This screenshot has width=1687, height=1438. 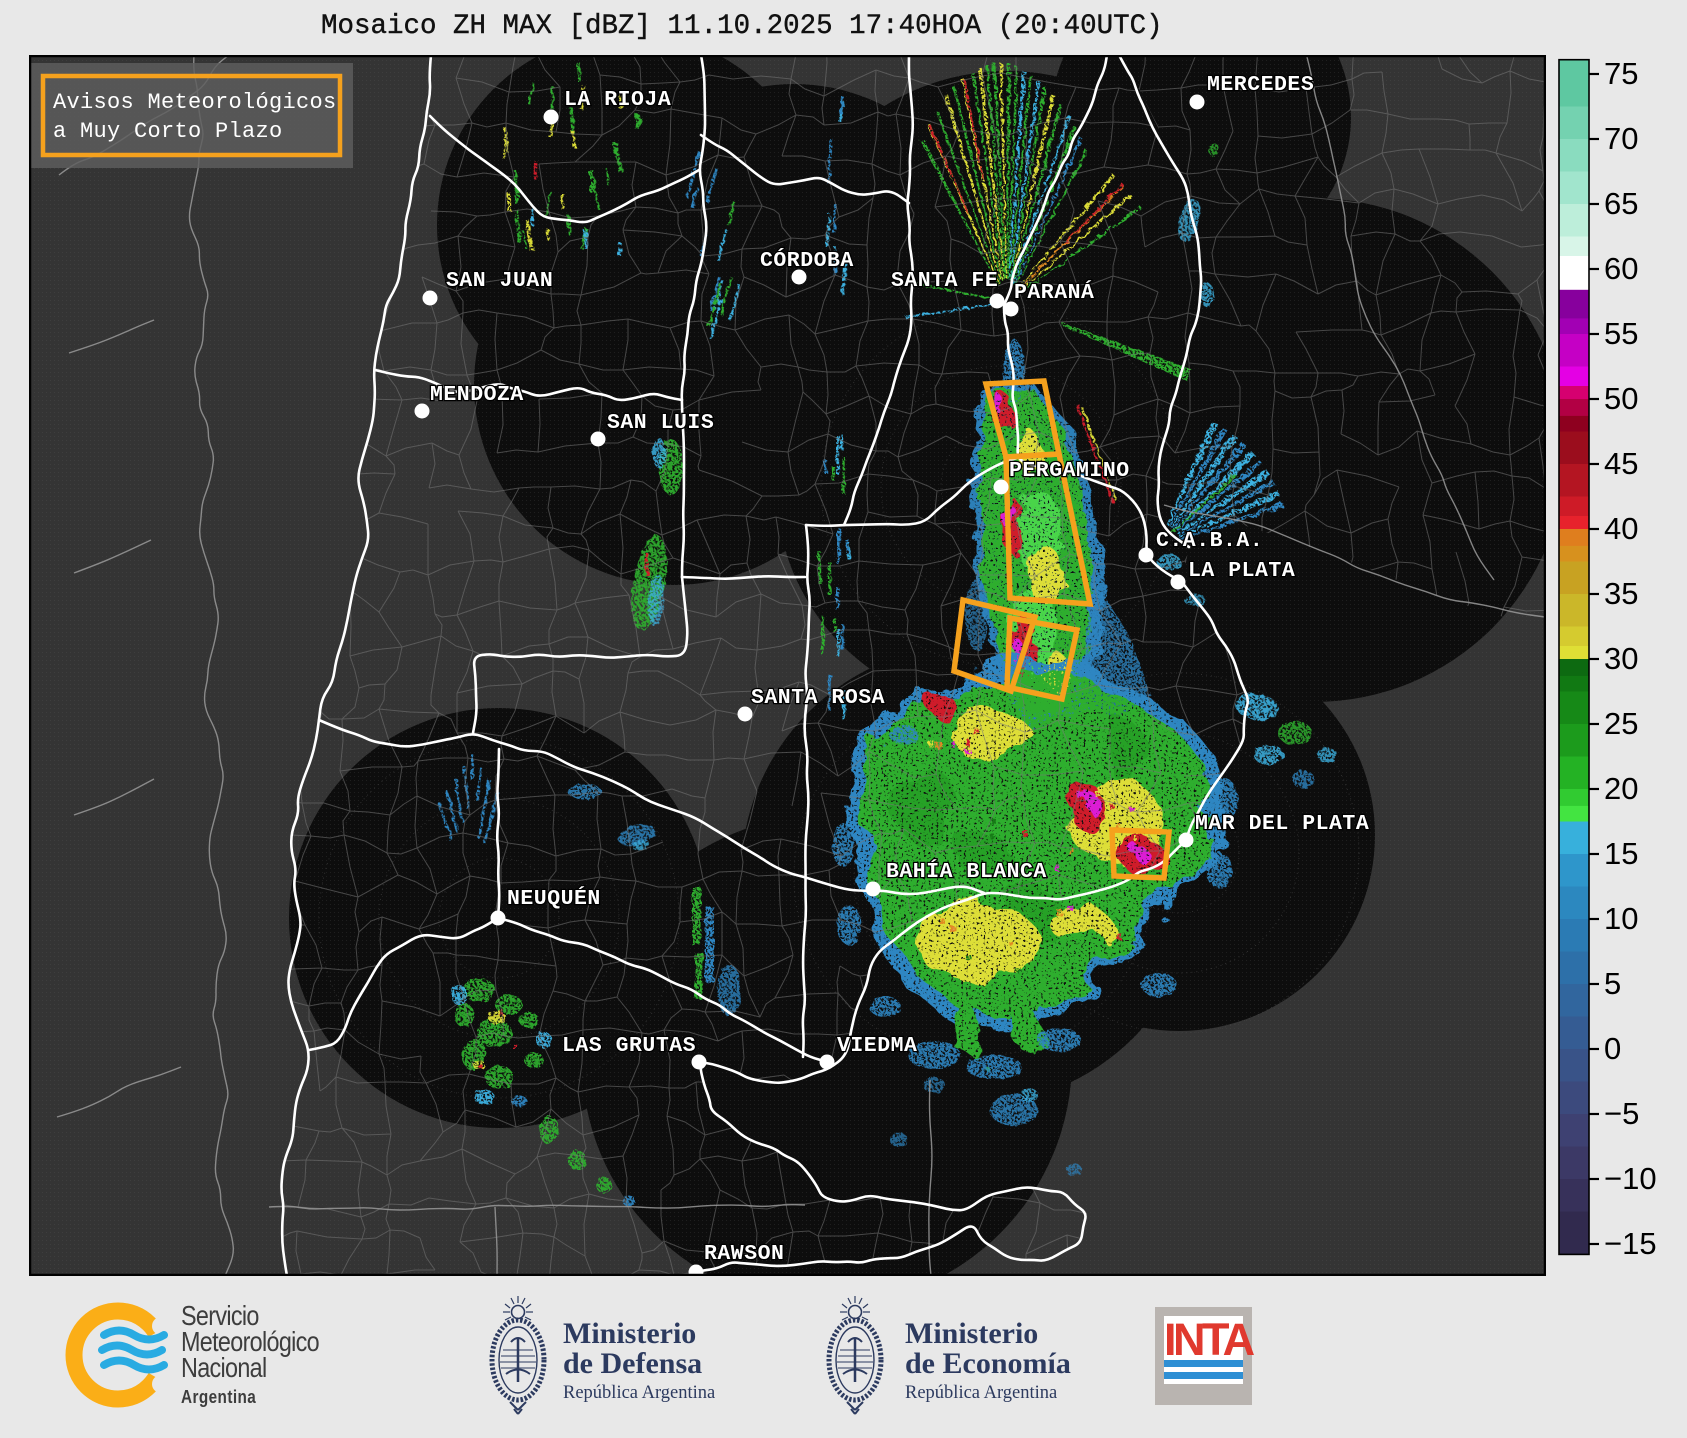 I want to click on svg-text: 30, so click(x=1621, y=658).